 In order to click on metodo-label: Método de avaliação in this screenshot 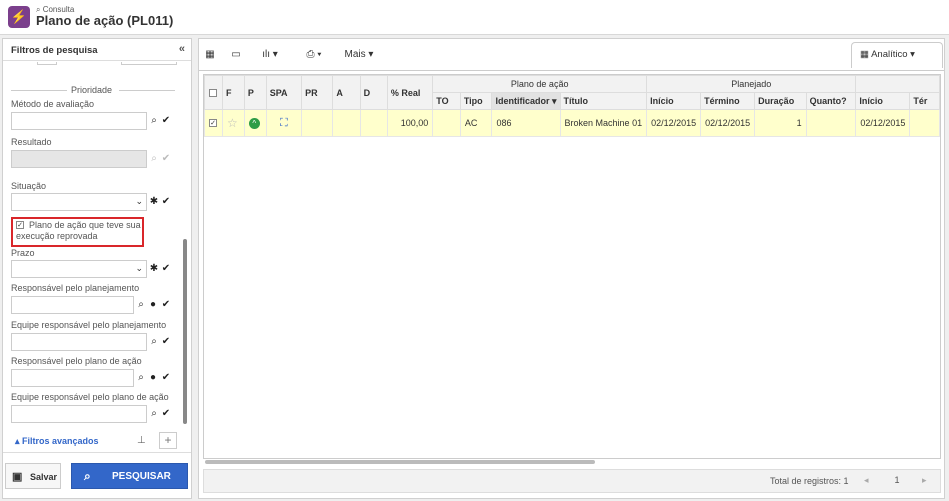, I will do `click(53, 104)`.